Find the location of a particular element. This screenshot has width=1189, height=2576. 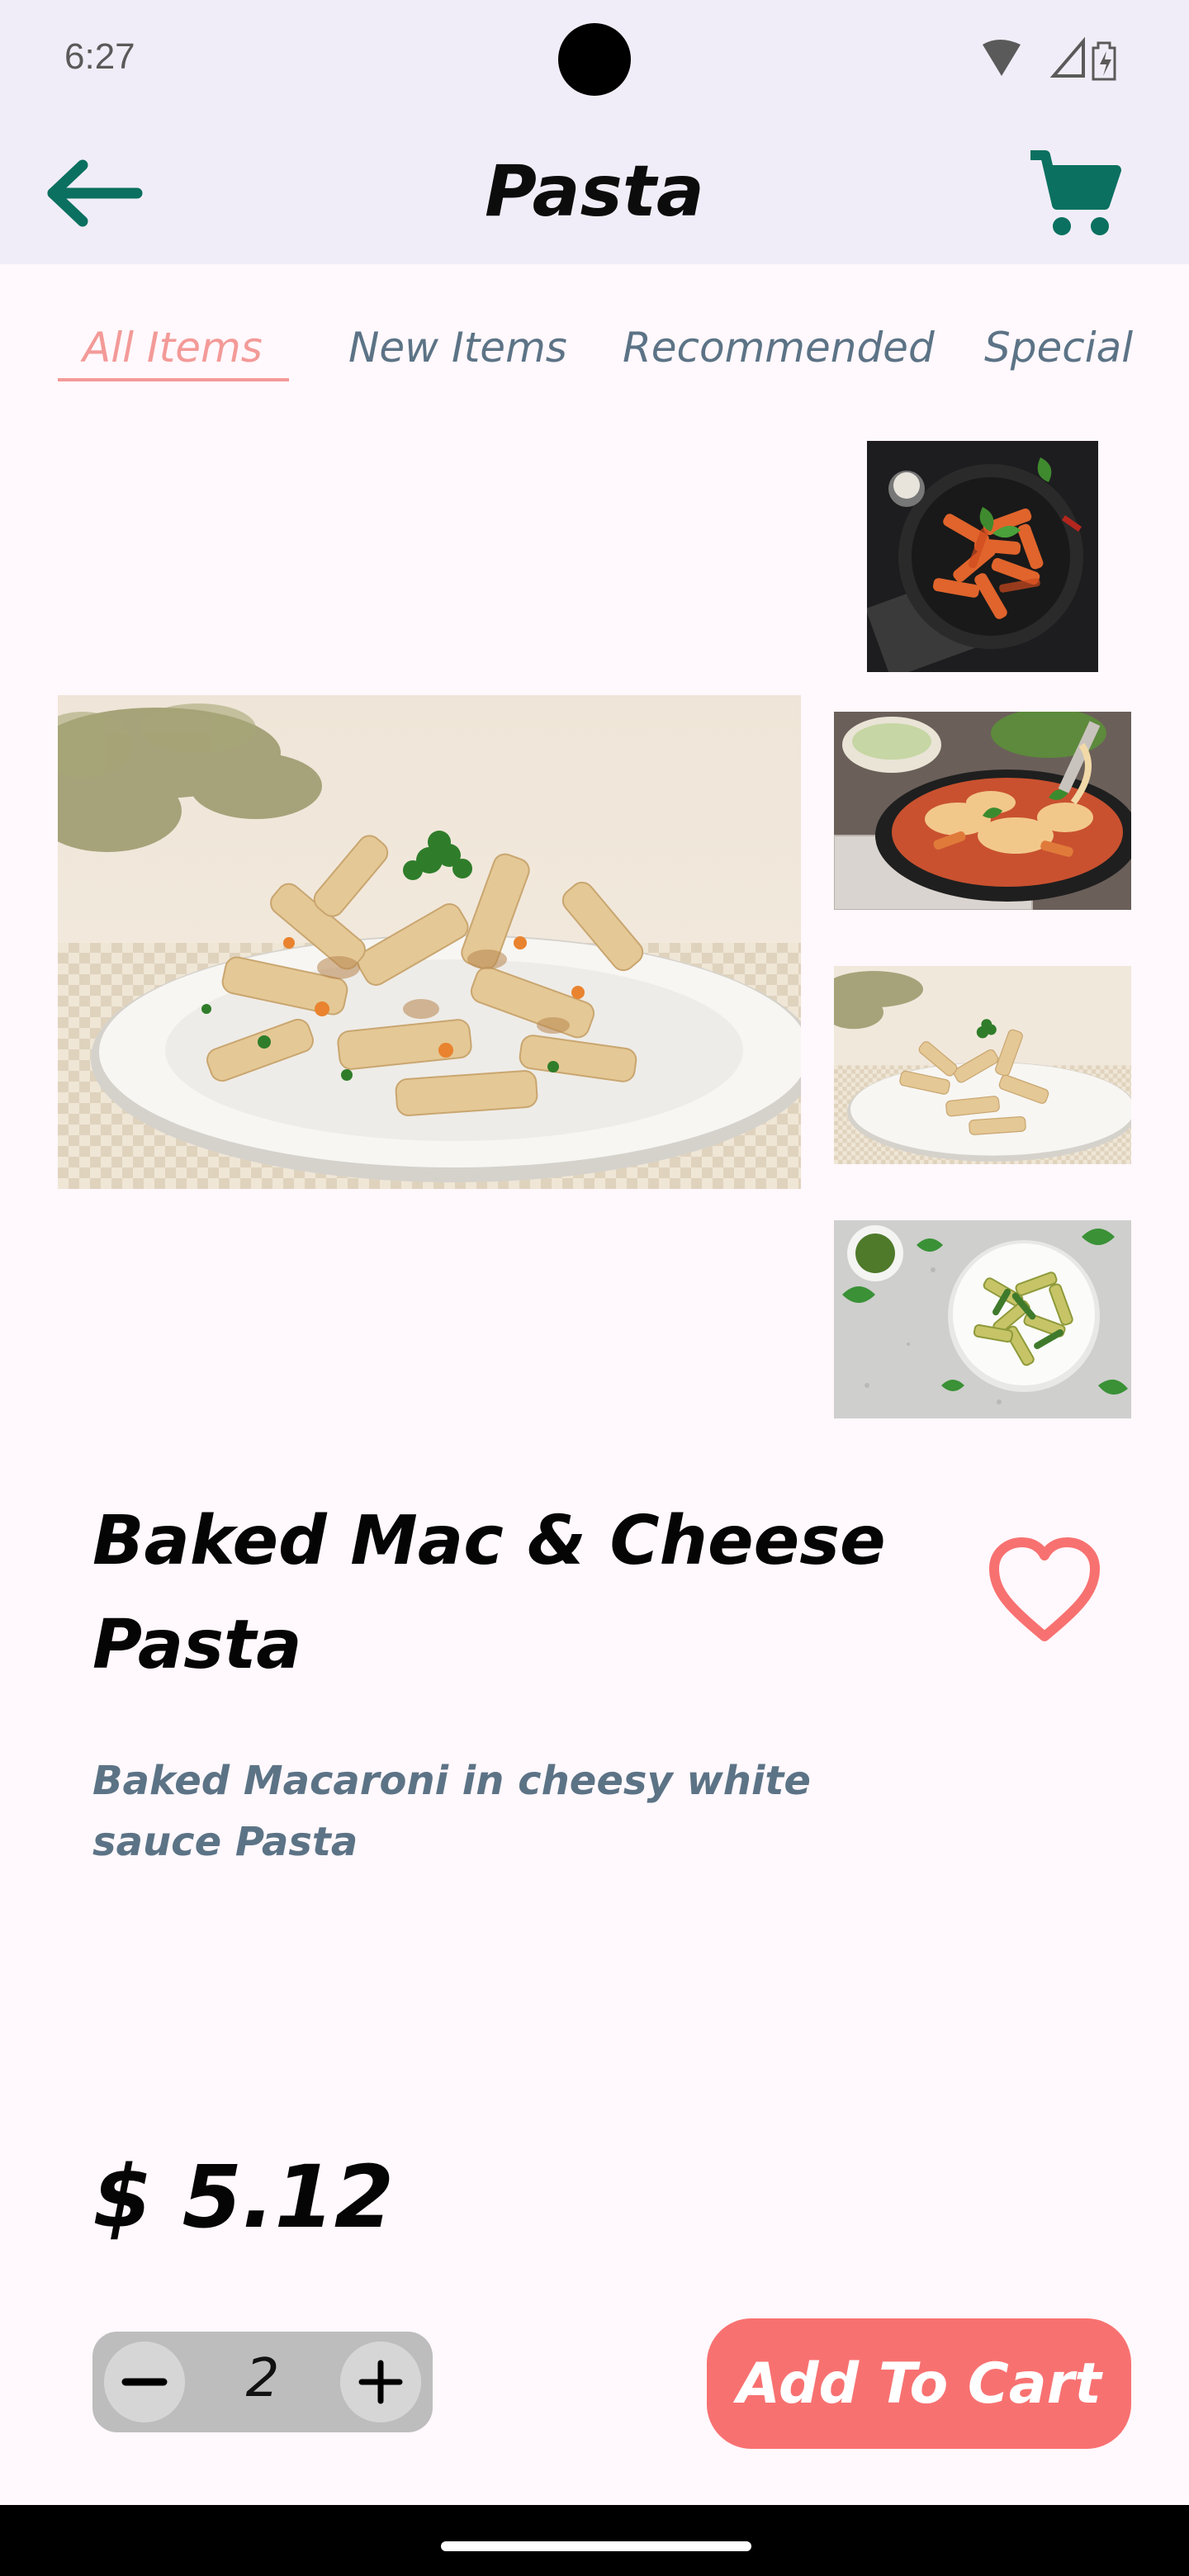

main-product-image is located at coordinates (429, 942).